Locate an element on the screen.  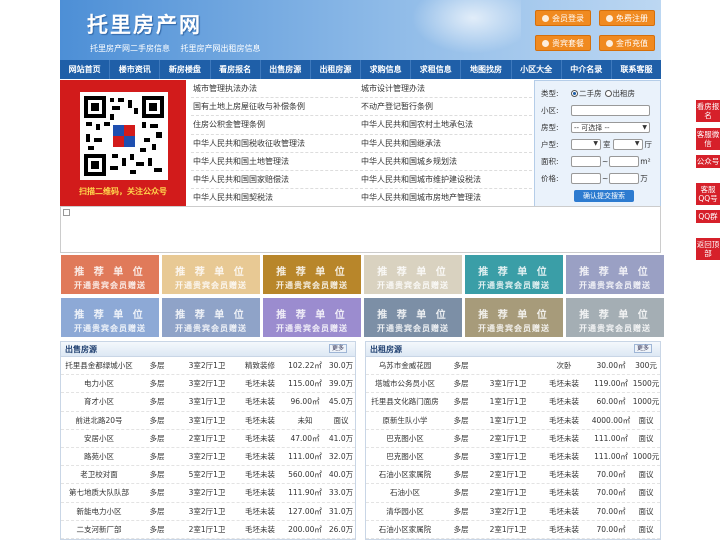
listing-row: 育才小区 多层 3室1厅1卫 毛坯未装 96.00㎡ 45.0万 is located at coordinates (208, 402).